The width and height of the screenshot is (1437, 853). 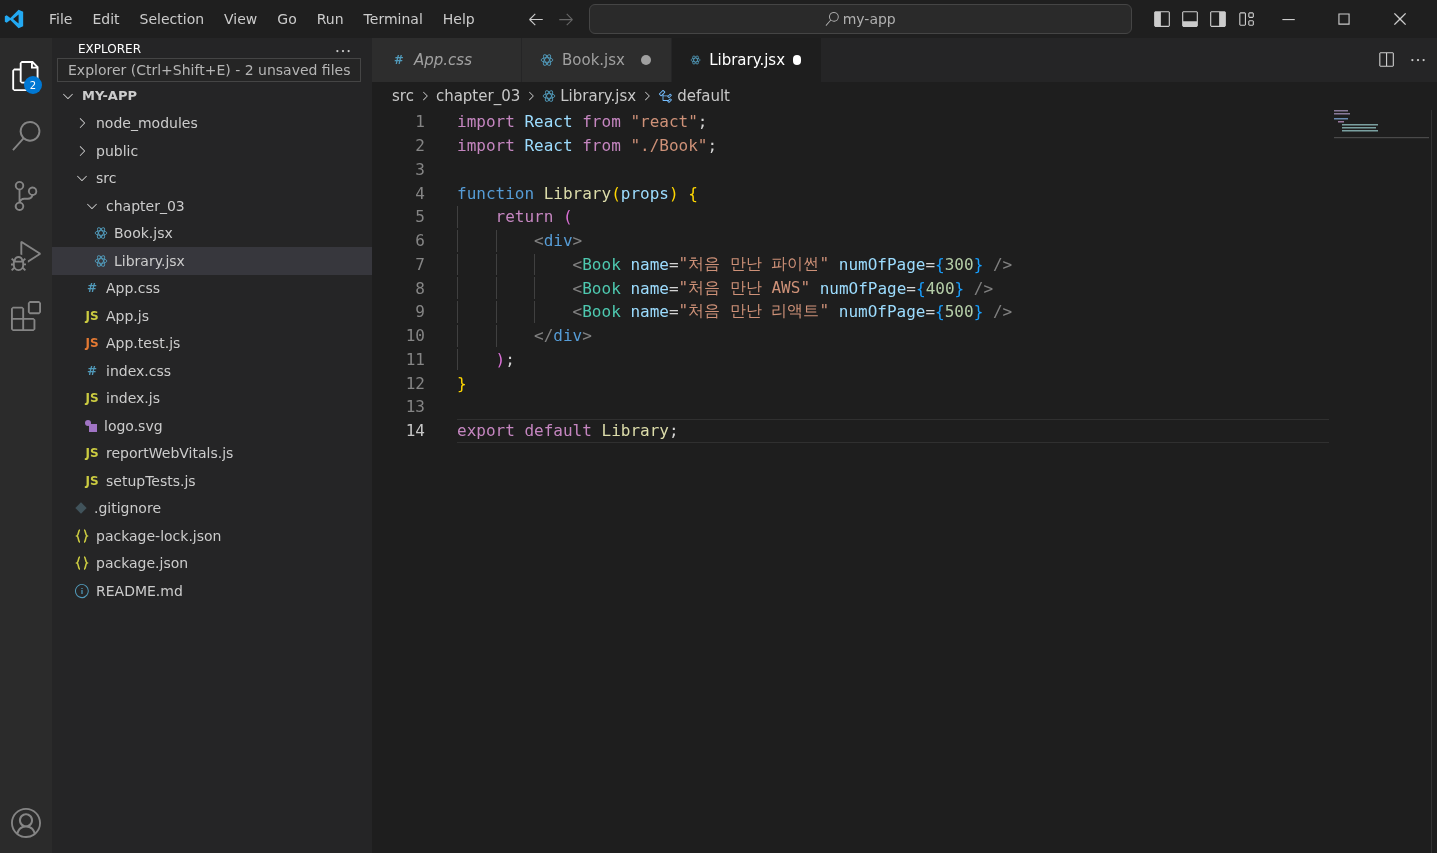 I want to click on line-number: 14, so click(x=414, y=431).